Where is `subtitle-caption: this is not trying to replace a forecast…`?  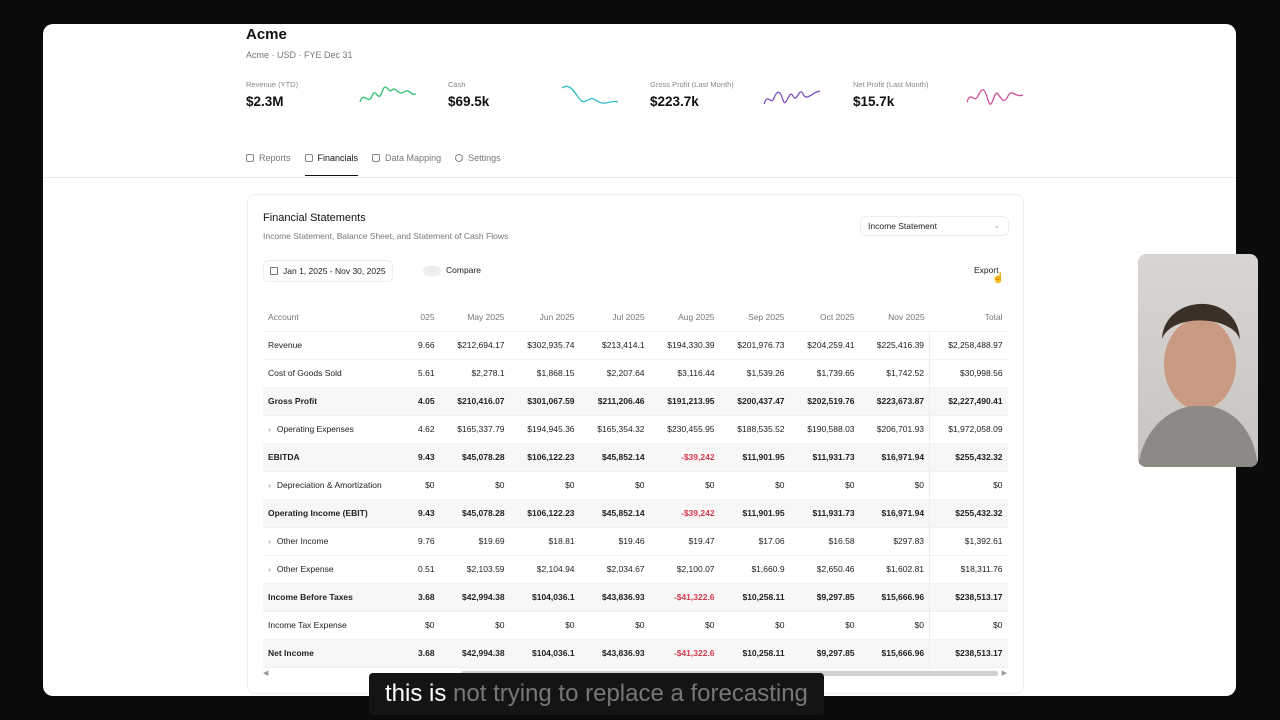 subtitle-caption: this is not trying to replace a forecast… is located at coordinates (596, 694).